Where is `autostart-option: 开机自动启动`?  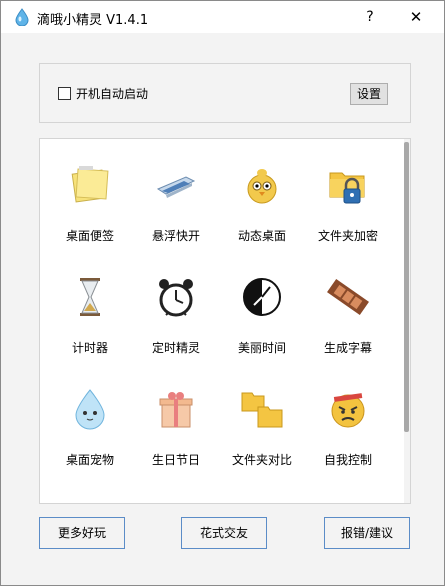 autostart-option: 开机自动启动 is located at coordinates (103, 93).